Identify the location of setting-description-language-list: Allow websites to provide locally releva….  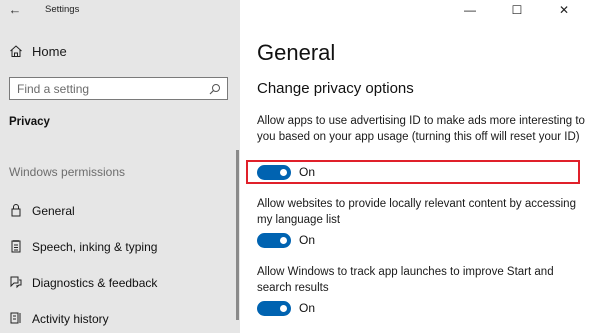
(416, 212).